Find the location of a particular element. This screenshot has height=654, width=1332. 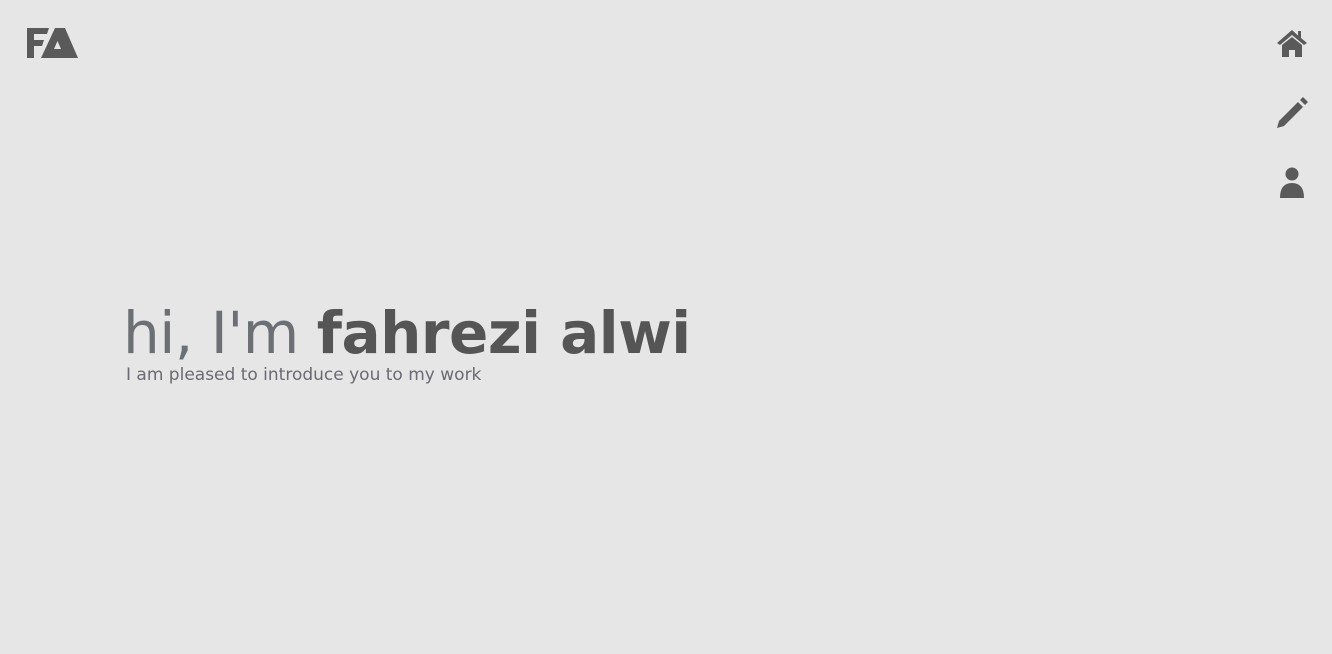

nav-home is located at coordinates (1292, 44).